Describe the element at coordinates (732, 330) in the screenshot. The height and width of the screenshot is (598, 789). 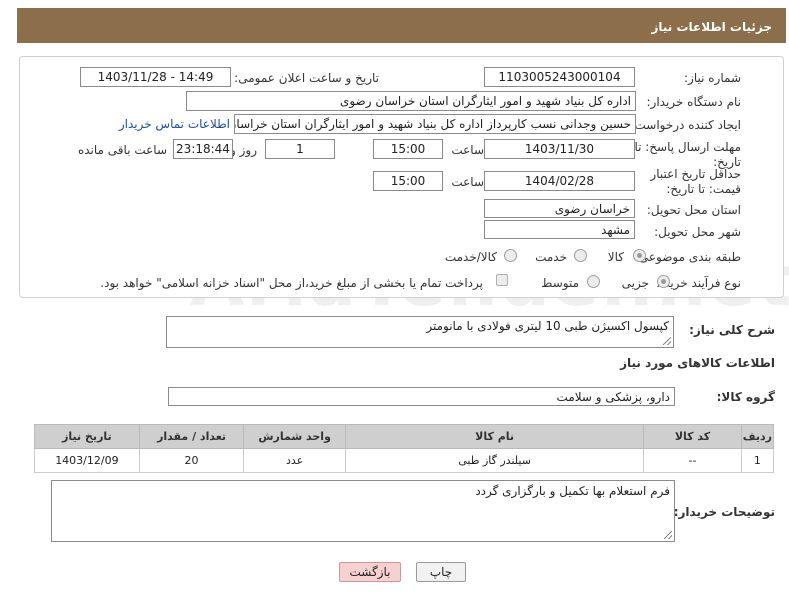
I see `description-label: شرح کلی نیاز:` at that location.